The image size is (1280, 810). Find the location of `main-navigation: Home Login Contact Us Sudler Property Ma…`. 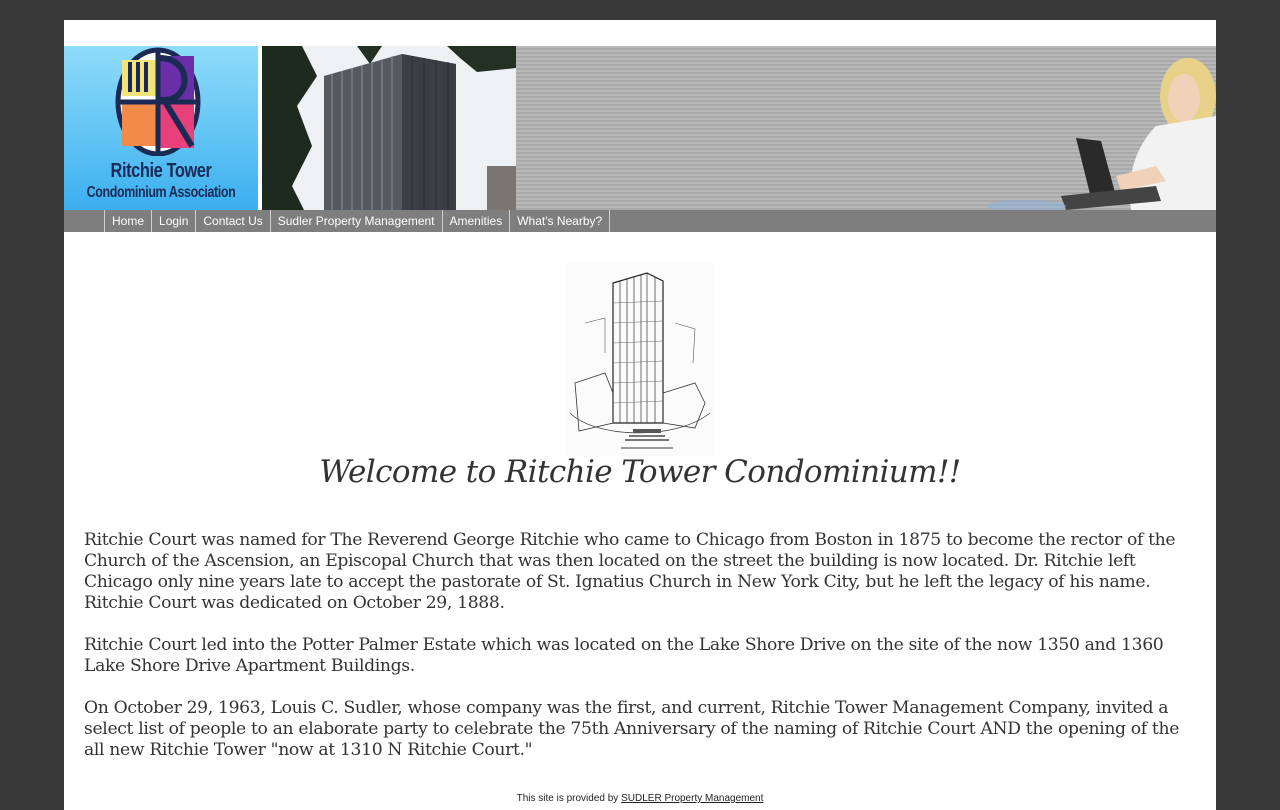

main-navigation: Home Login Contact Us Sudler Property Ma… is located at coordinates (640, 221).